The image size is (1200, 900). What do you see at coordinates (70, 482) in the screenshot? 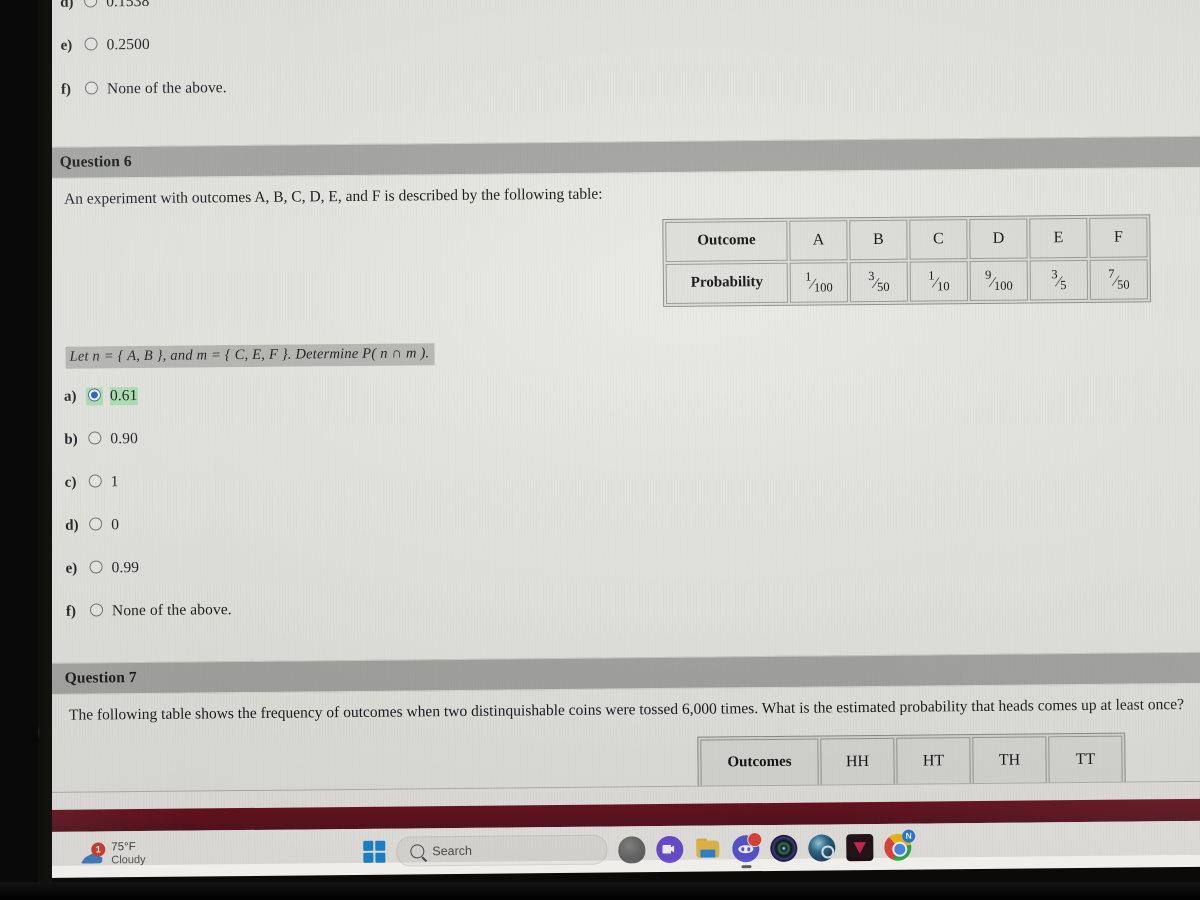
I see `option-letter: c)` at bounding box center [70, 482].